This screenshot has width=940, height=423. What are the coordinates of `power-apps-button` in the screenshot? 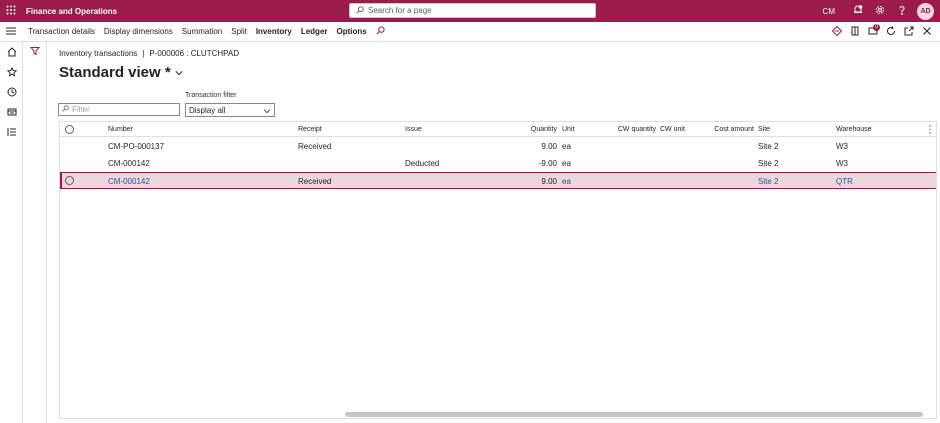 It's located at (837, 32).